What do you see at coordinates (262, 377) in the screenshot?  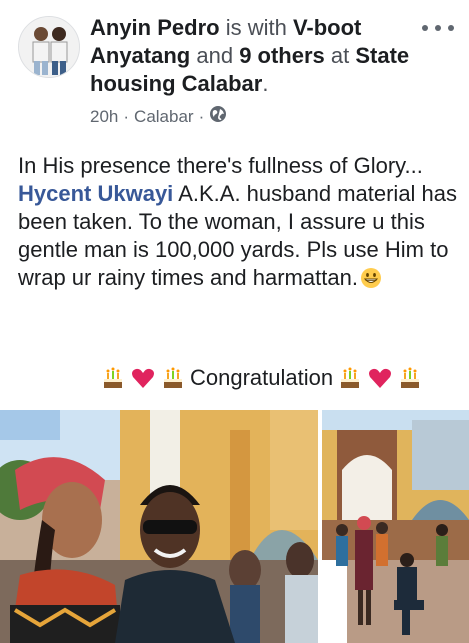 I see `congrats-text: Congratulation` at bounding box center [262, 377].